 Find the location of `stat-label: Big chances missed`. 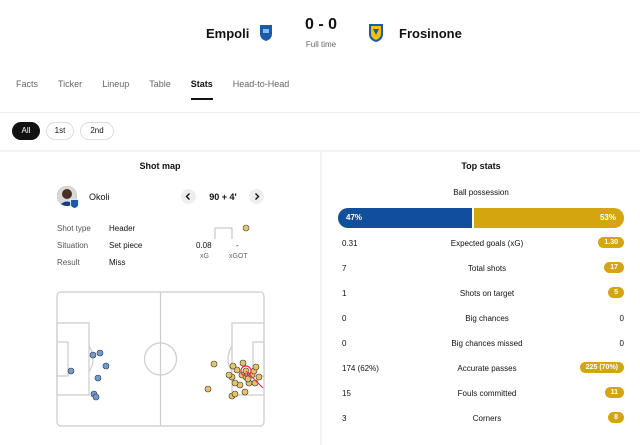

stat-label: Big chances missed is located at coordinates (487, 343).